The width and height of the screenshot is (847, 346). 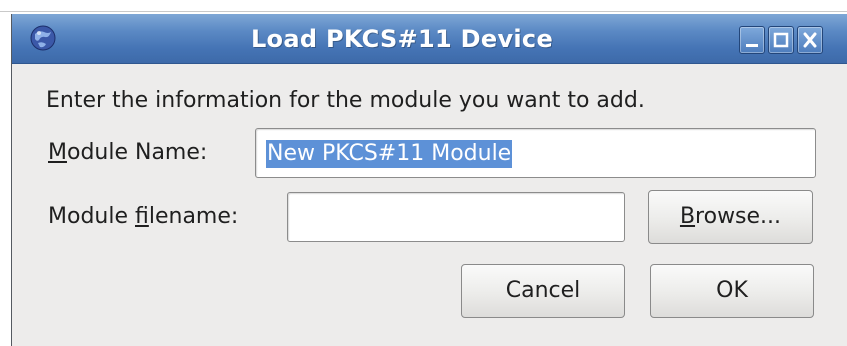 I want to click on minimize-icon, so click(x=752, y=40).